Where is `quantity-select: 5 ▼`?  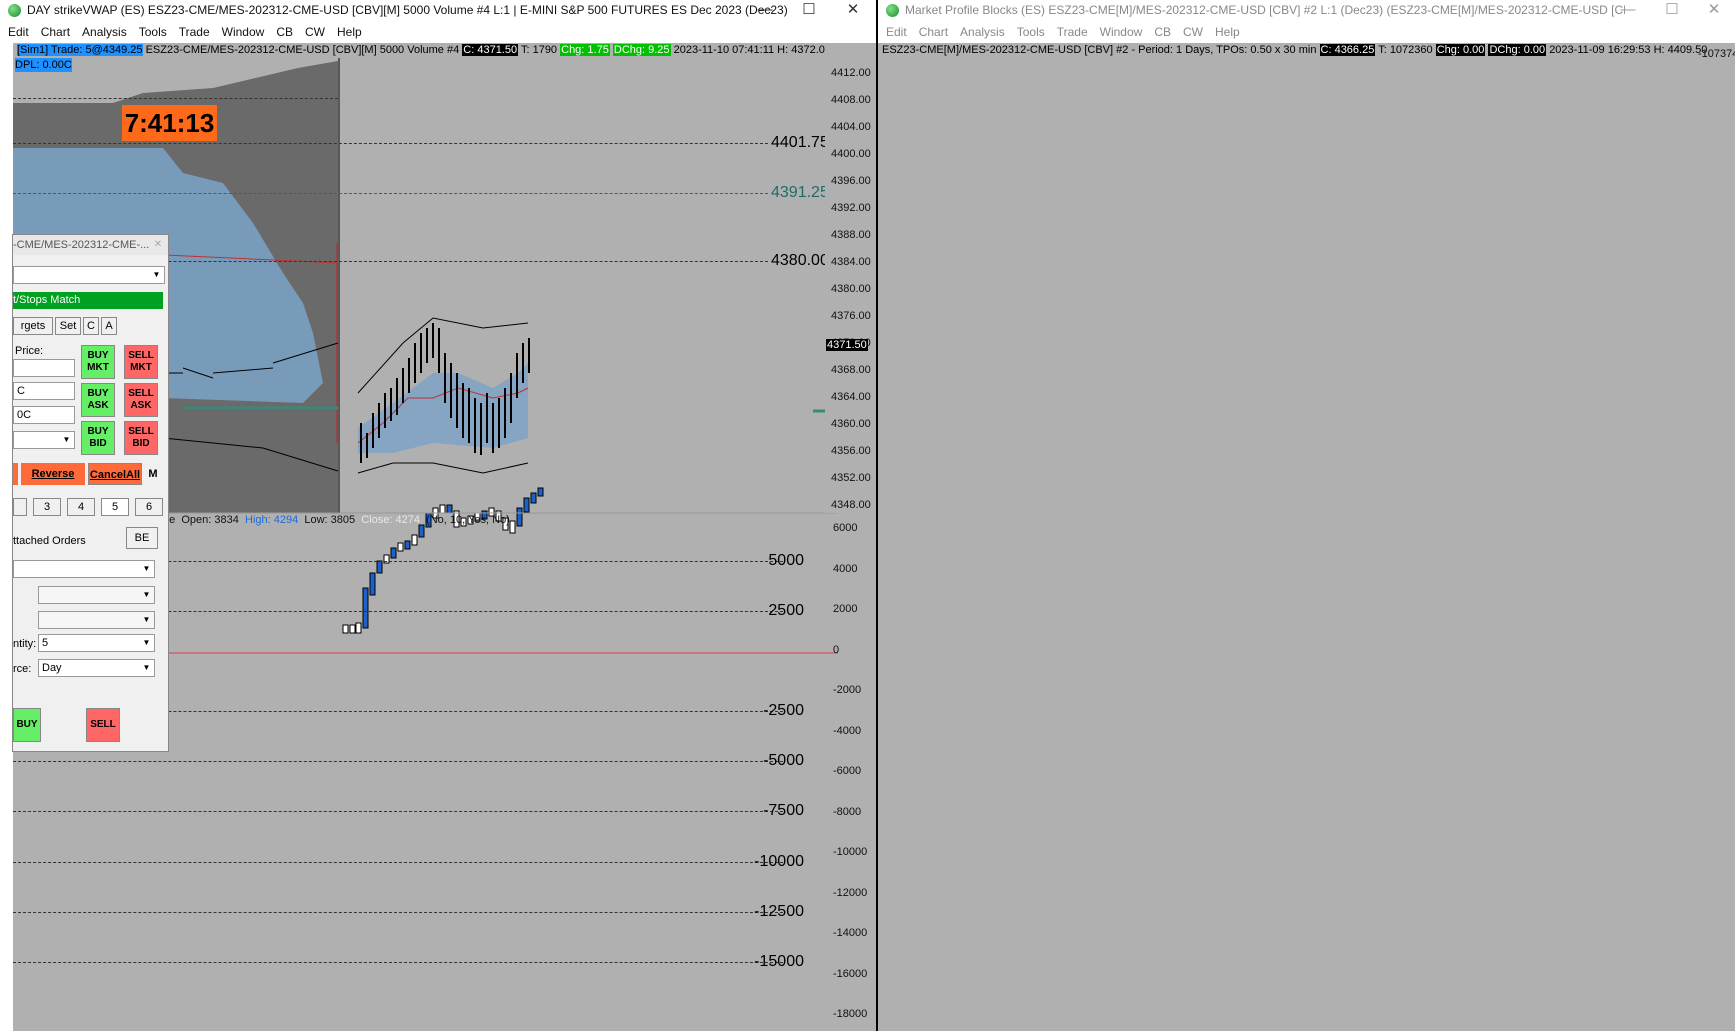
quantity-select: 5 ▼ is located at coordinates (96, 643).